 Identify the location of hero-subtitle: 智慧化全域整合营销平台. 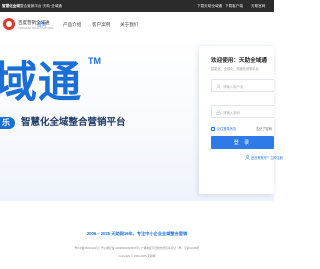
(73, 122).